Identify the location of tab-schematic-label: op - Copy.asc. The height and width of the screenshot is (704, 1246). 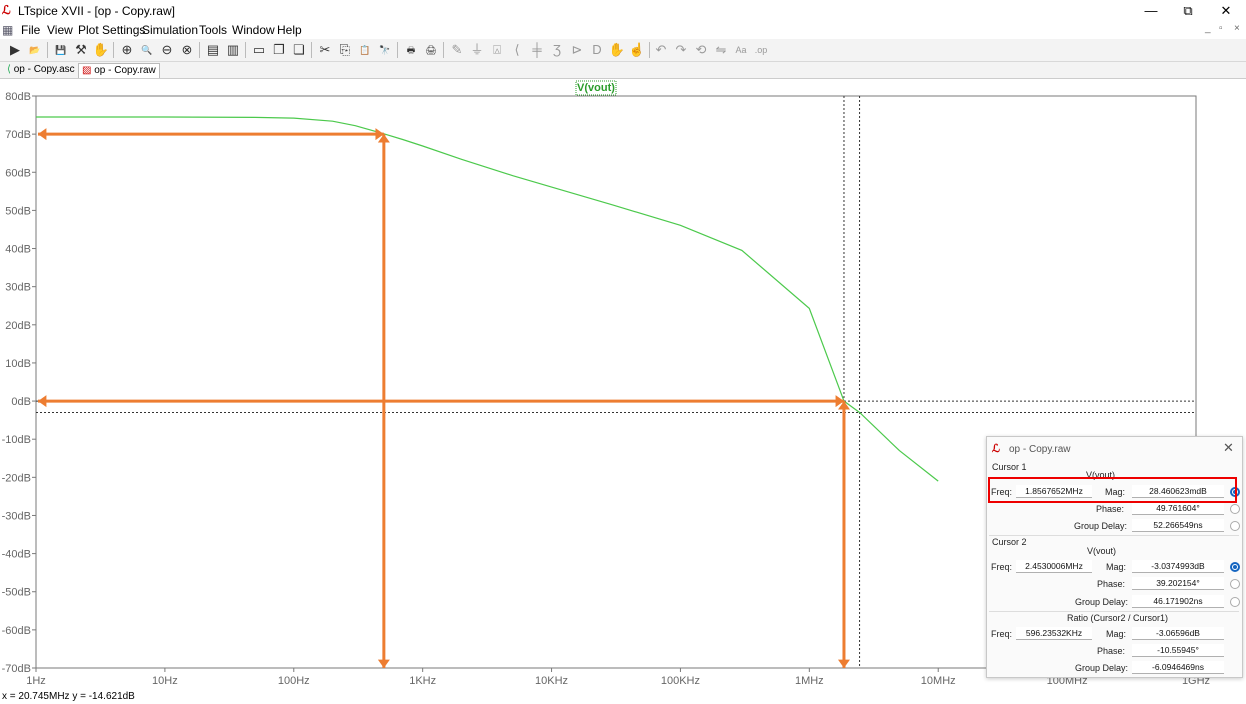
(44, 69).